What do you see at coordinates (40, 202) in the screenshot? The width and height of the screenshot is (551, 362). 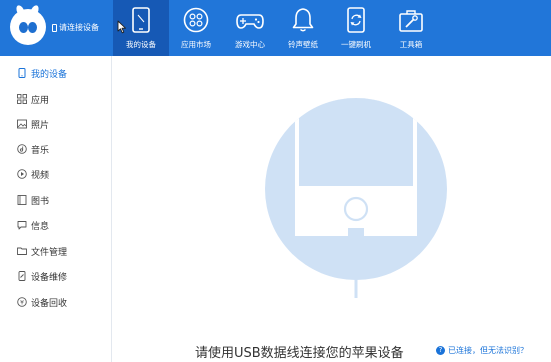 I see `sidebar-item-label: 图书` at bounding box center [40, 202].